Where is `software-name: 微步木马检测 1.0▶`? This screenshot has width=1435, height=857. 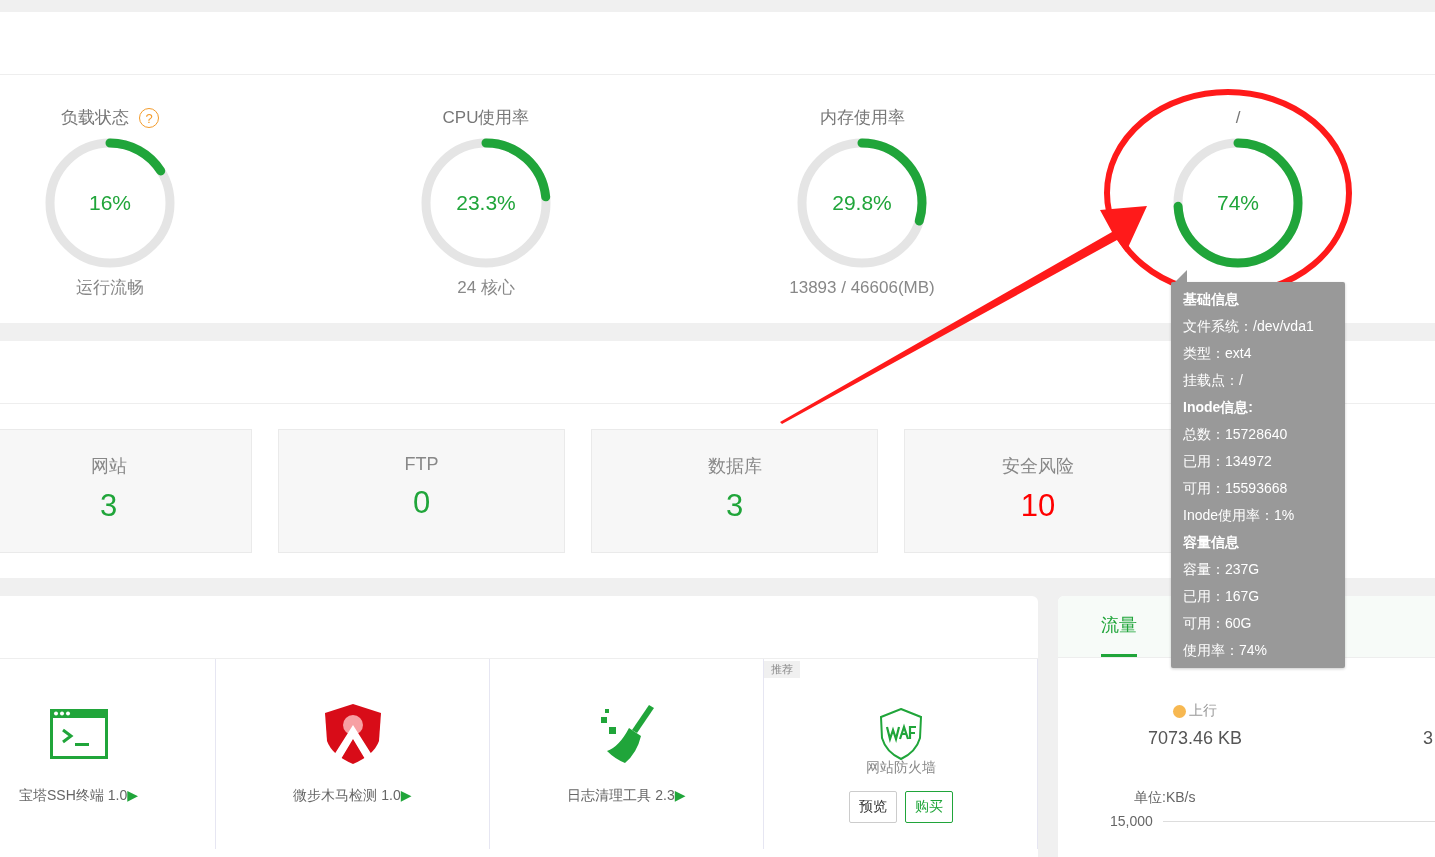 software-name: 微步木马检测 1.0▶ is located at coordinates (352, 796).